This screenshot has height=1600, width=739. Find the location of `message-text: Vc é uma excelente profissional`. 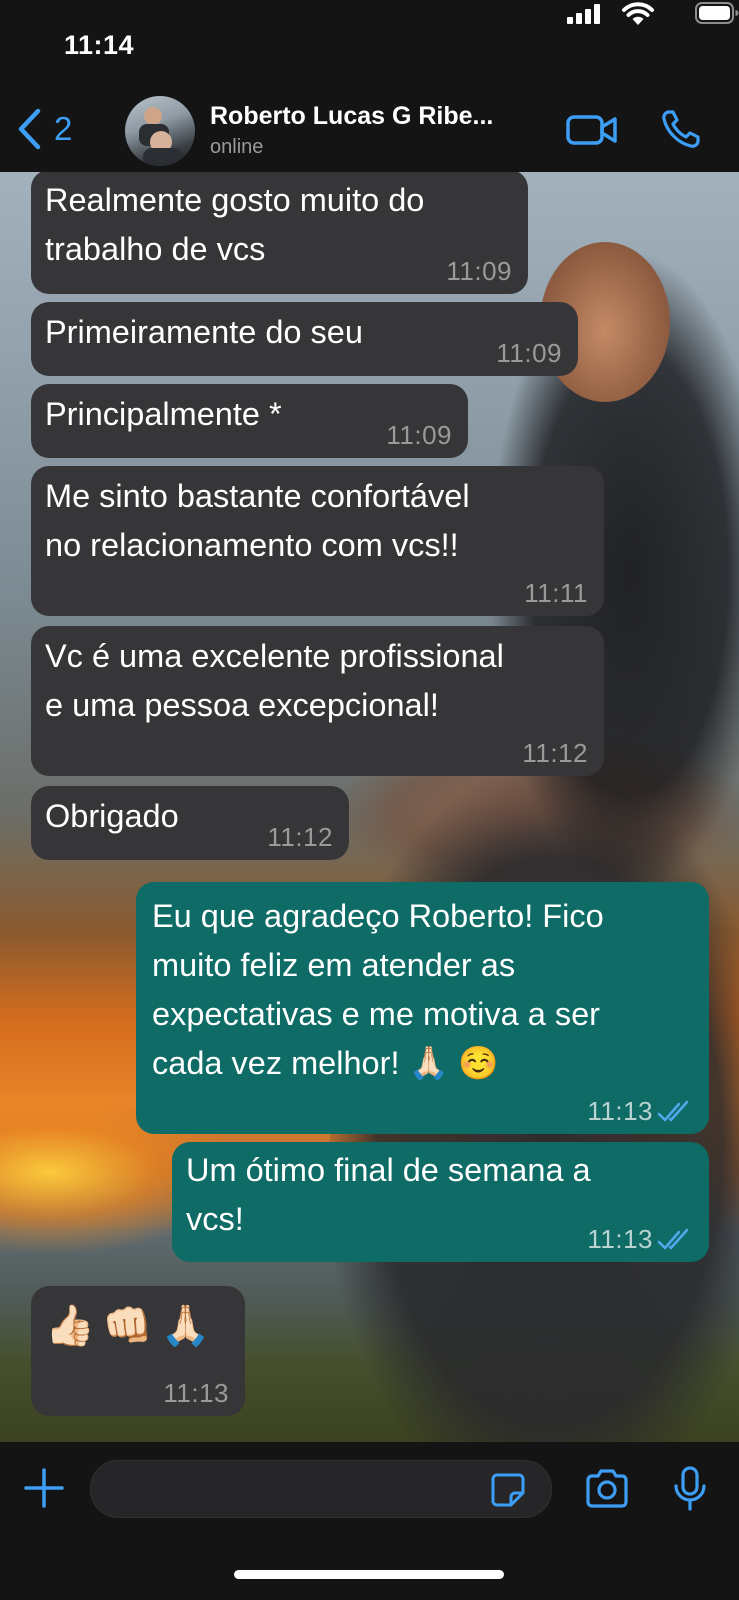

message-text: Vc é uma excelente profissional is located at coordinates (274, 656).